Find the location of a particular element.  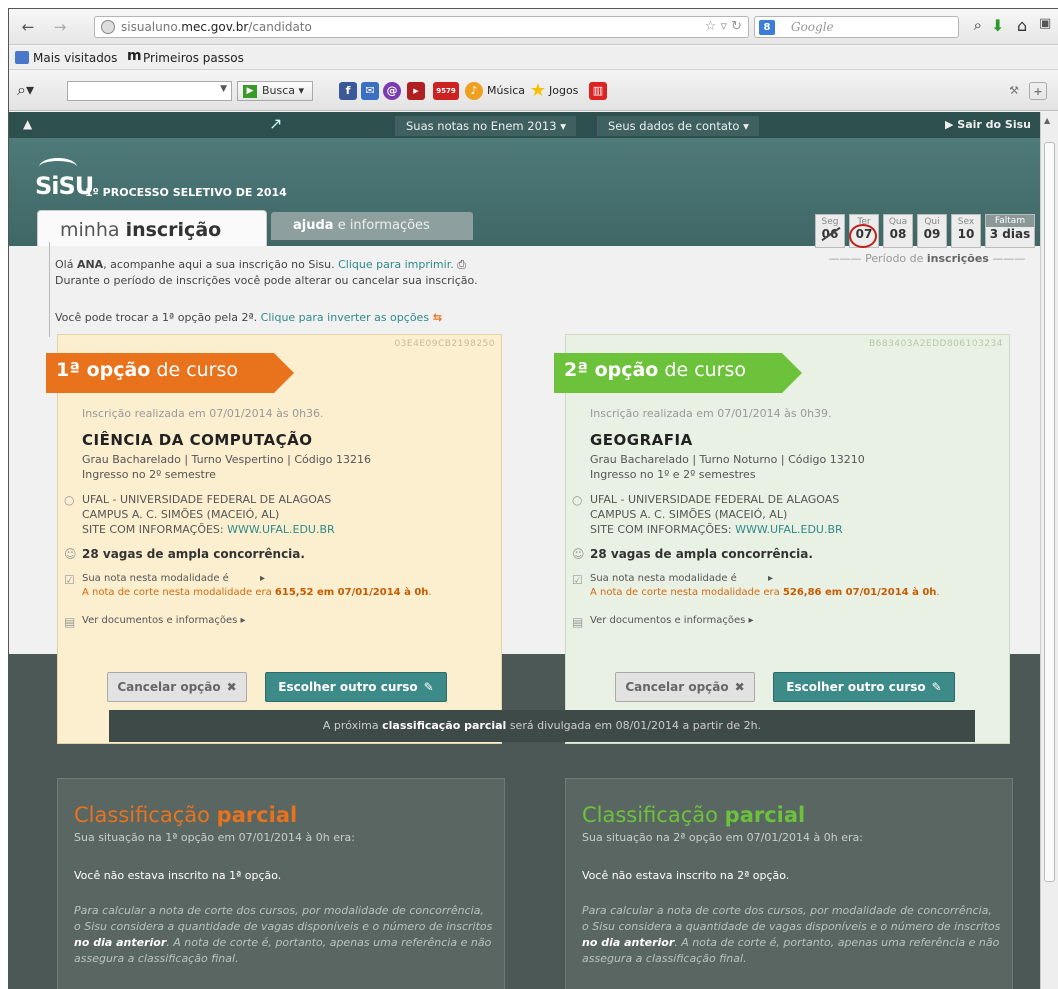

person-icon: ▲ is located at coordinates (28, 124).